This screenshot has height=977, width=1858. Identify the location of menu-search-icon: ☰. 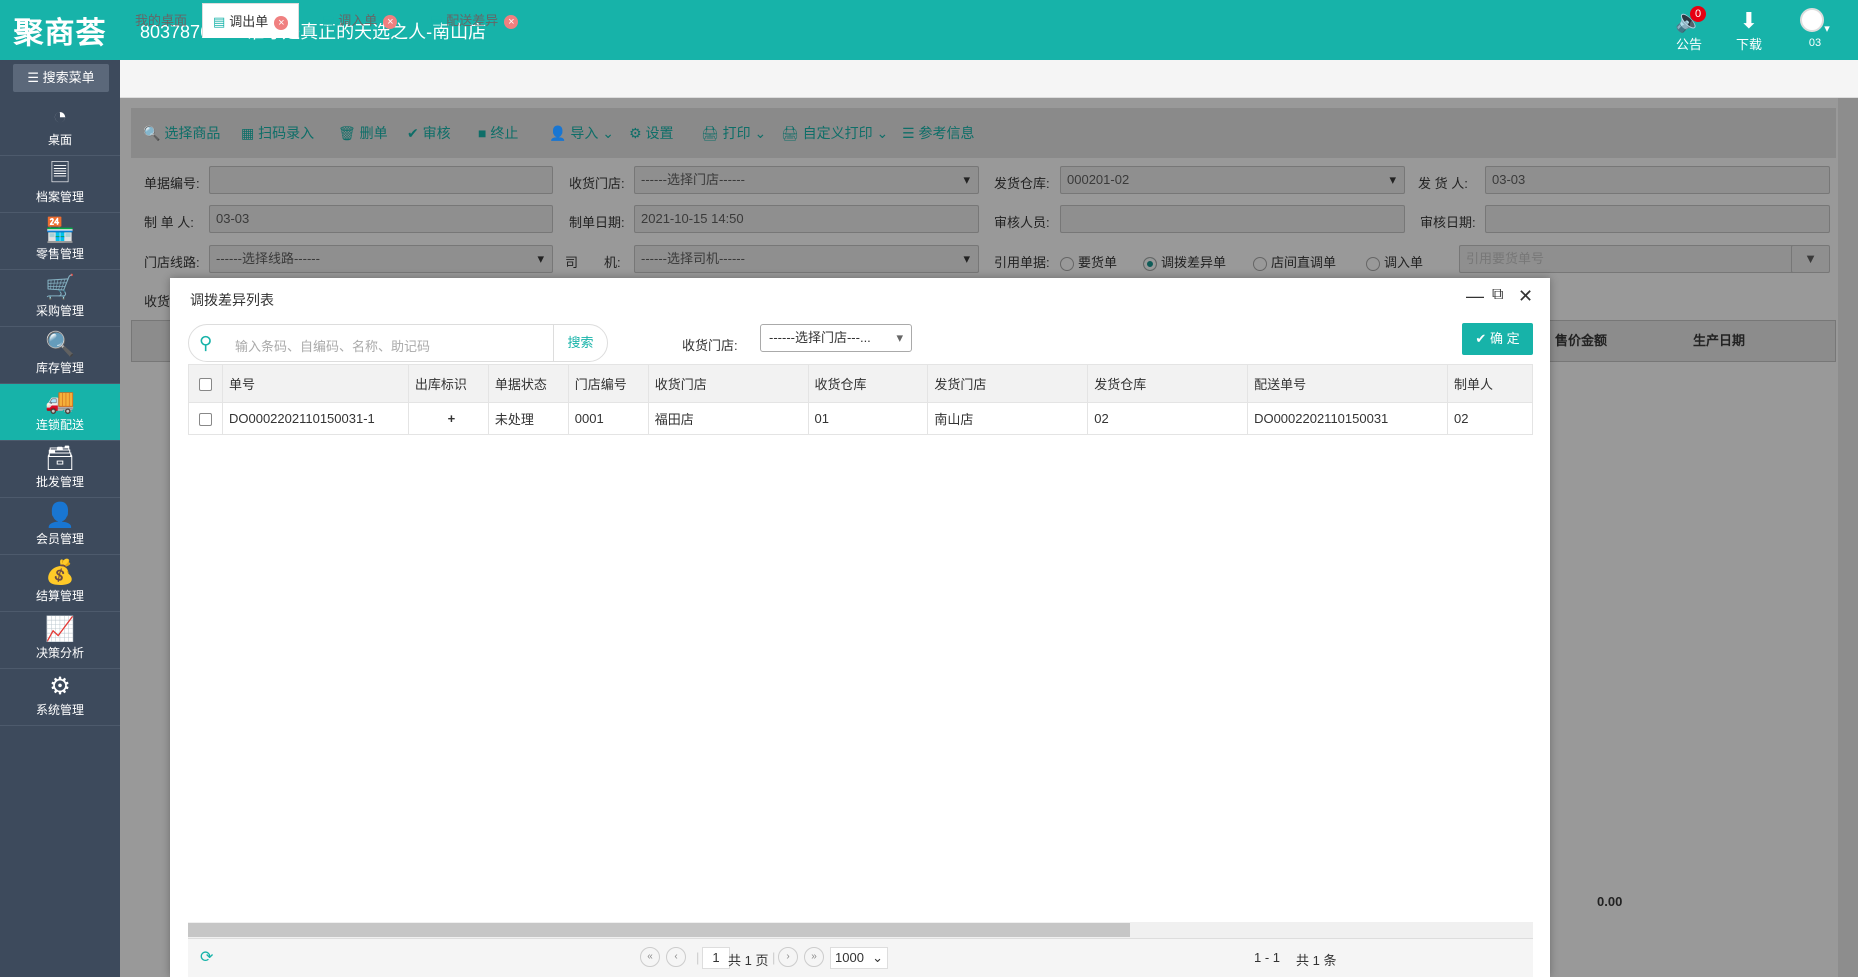
(33, 77).